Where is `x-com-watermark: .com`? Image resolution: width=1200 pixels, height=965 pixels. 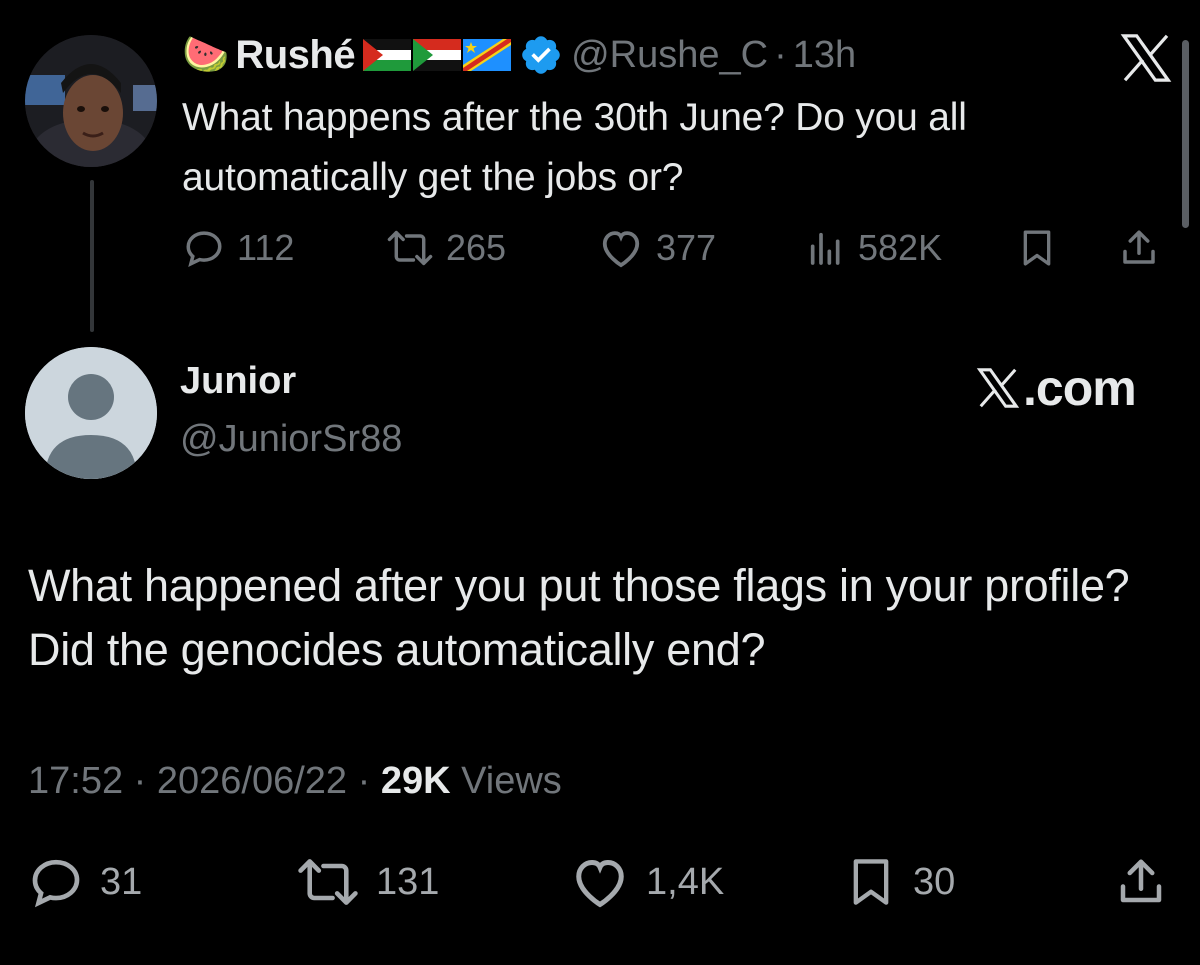 x-com-watermark: .com is located at coordinates (1056, 388).